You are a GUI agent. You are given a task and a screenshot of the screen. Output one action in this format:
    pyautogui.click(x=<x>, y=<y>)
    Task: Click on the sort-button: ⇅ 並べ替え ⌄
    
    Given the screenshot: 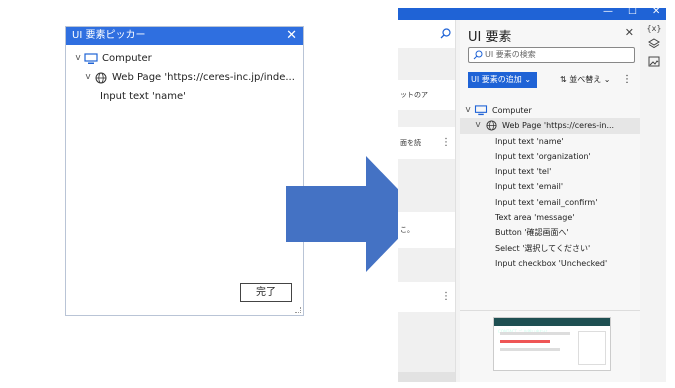 What is the action you would take?
    pyautogui.click(x=585, y=80)
    